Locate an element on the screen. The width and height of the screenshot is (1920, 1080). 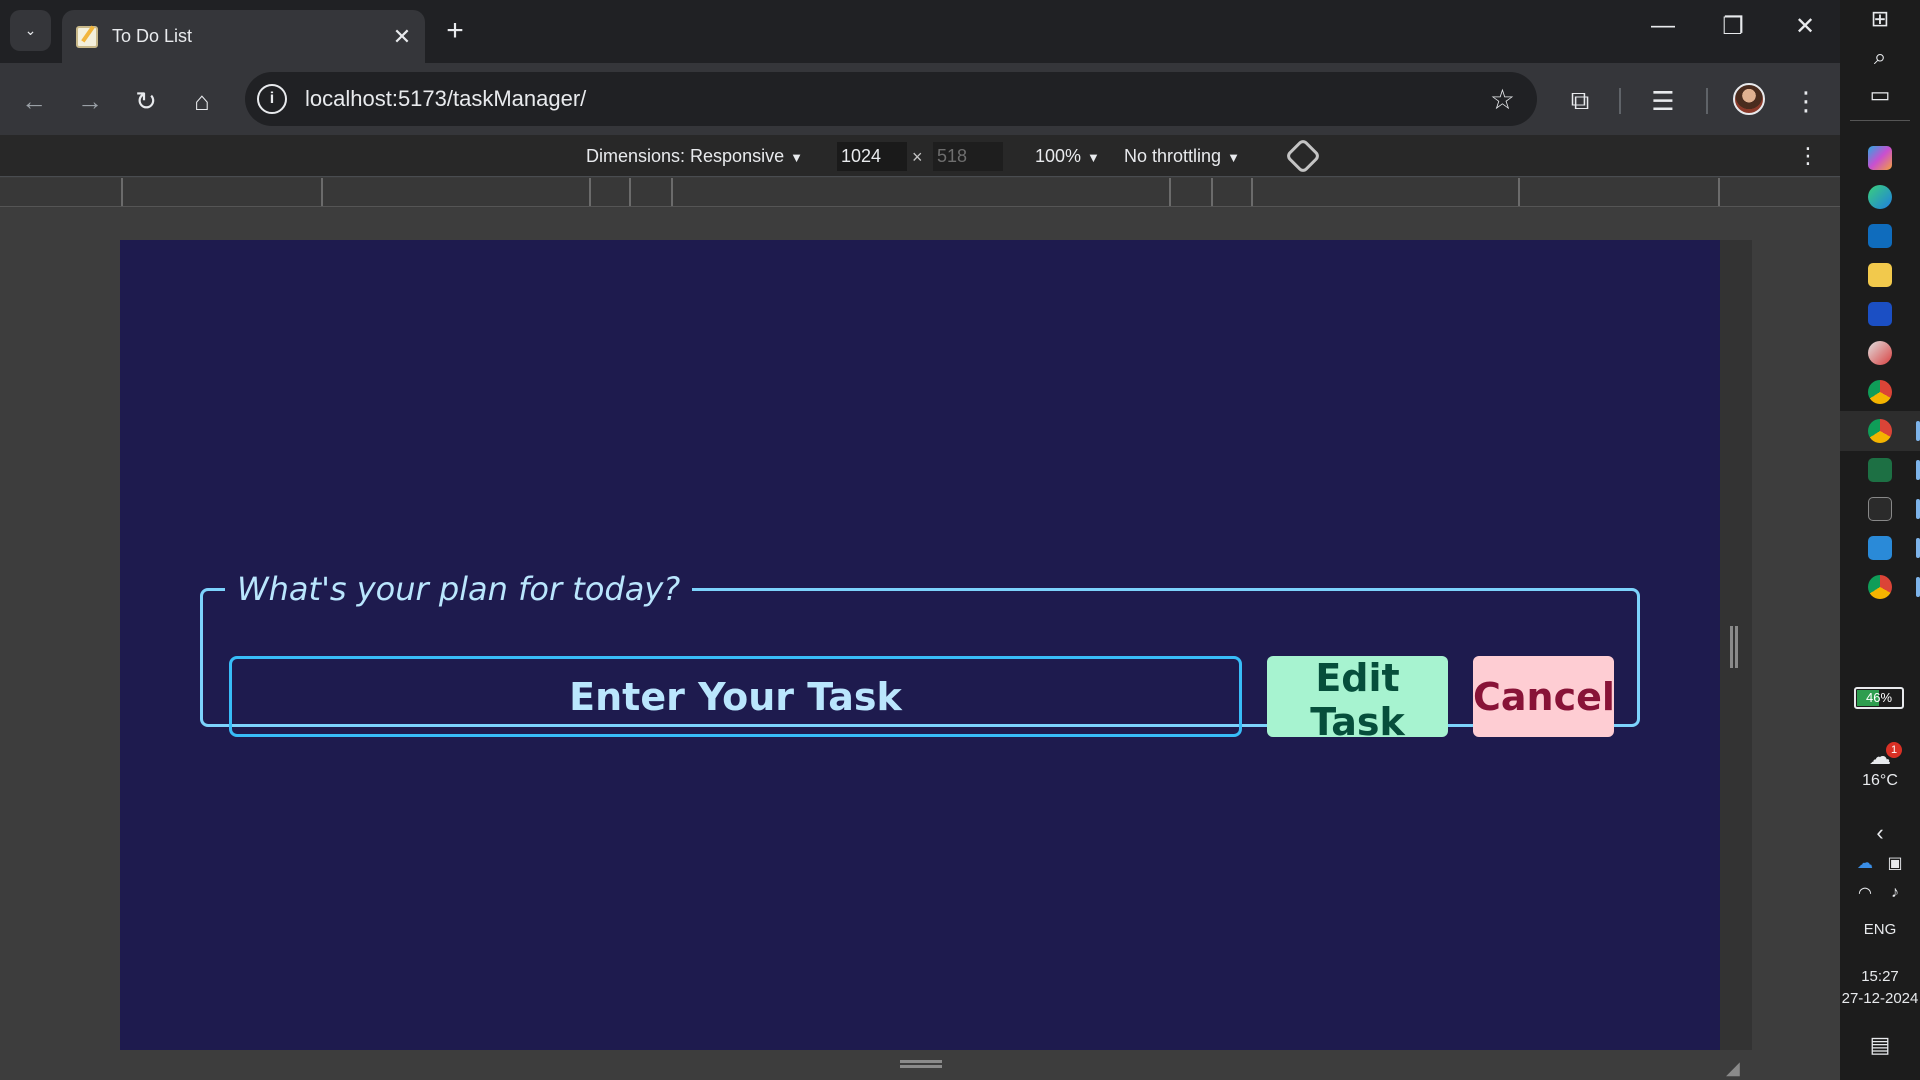
outlook-icon is located at coordinates (1880, 236).